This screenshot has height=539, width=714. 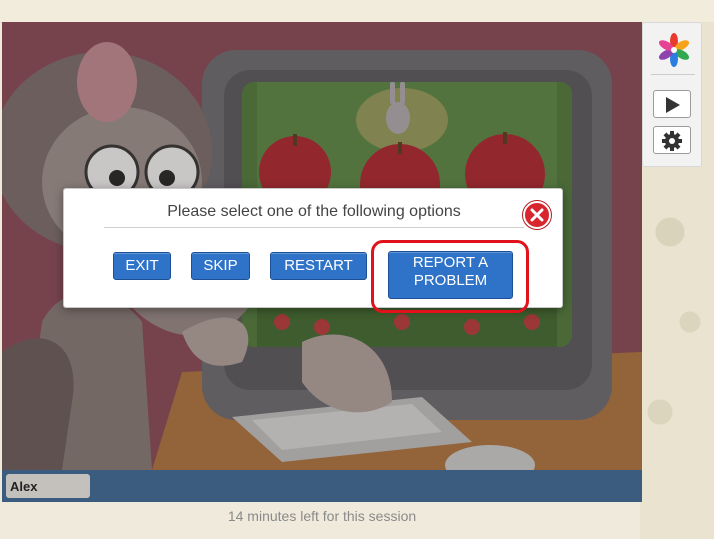 What do you see at coordinates (318, 266) in the screenshot?
I see `restart-button: RESTART` at bounding box center [318, 266].